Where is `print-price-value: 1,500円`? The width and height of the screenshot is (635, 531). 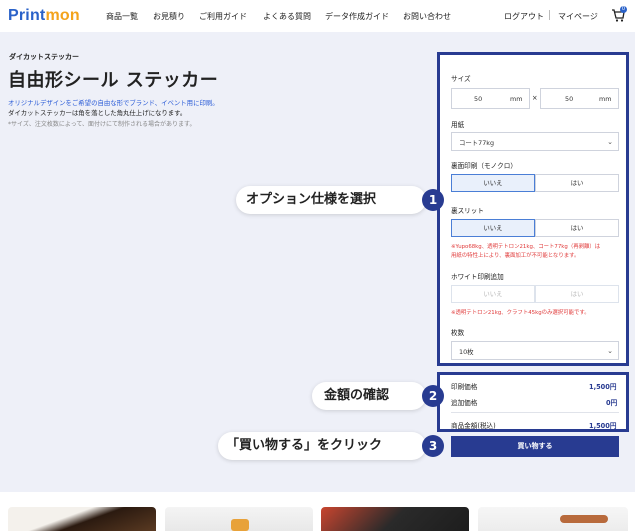
print-price-value: 1,500円 is located at coordinates (603, 387).